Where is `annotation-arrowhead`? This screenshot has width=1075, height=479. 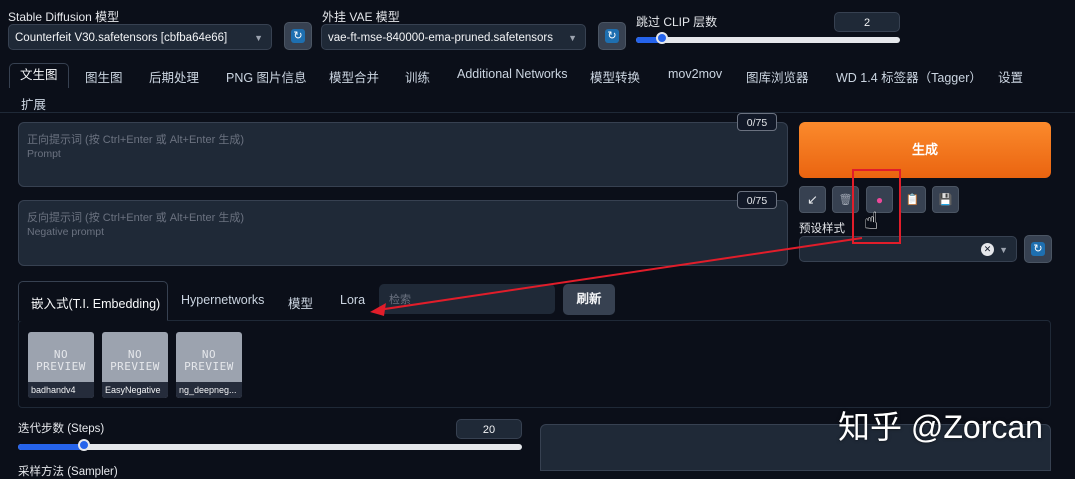 annotation-arrowhead is located at coordinates (378, 309).